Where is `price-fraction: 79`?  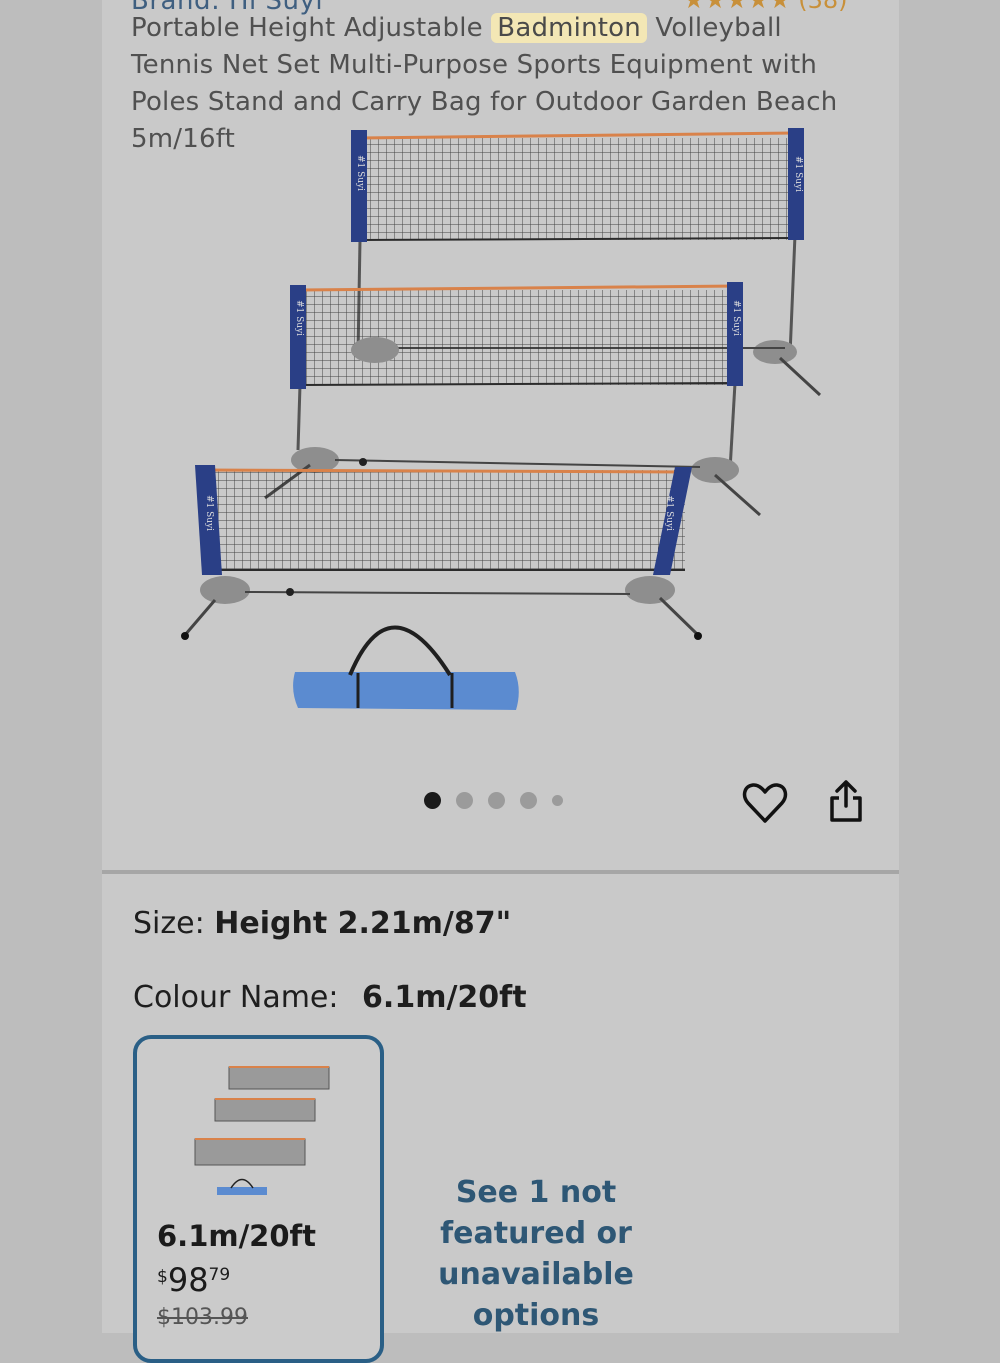 price-fraction: 79 is located at coordinates (219, 1275).